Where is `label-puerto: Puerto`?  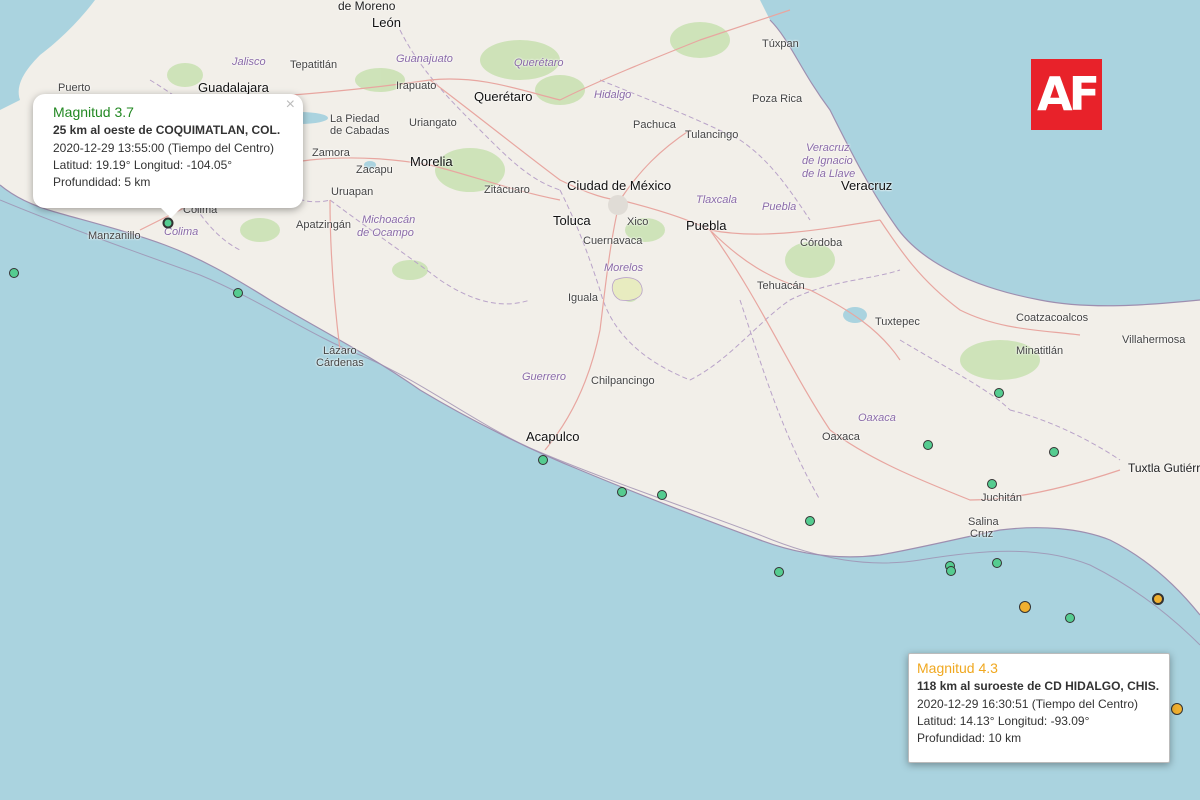
label-puerto: Puerto is located at coordinates (74, 88).